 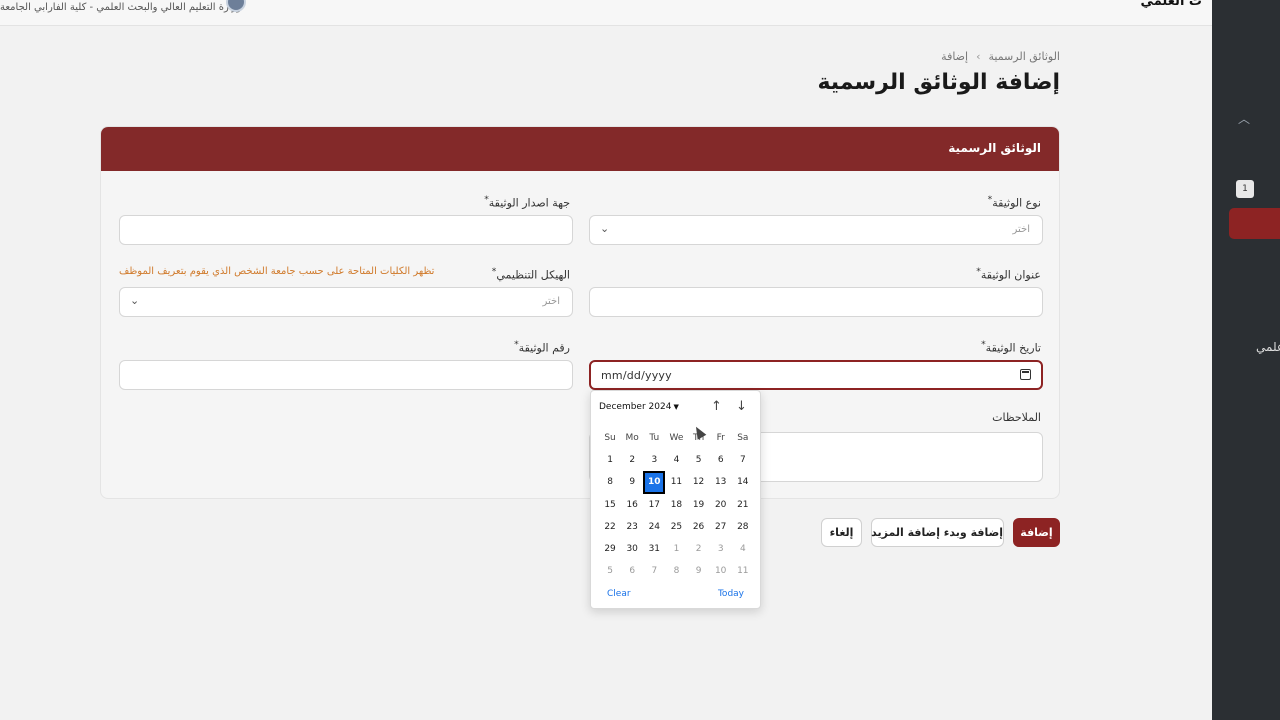 I want to click on page-title: إضافة الوثائق الرسمية, so click(x=938, y=82).